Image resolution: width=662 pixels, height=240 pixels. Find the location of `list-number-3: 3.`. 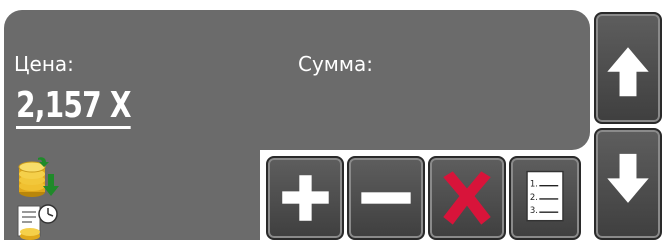

list-number-3: 3. is located at coordinates (534, 211).